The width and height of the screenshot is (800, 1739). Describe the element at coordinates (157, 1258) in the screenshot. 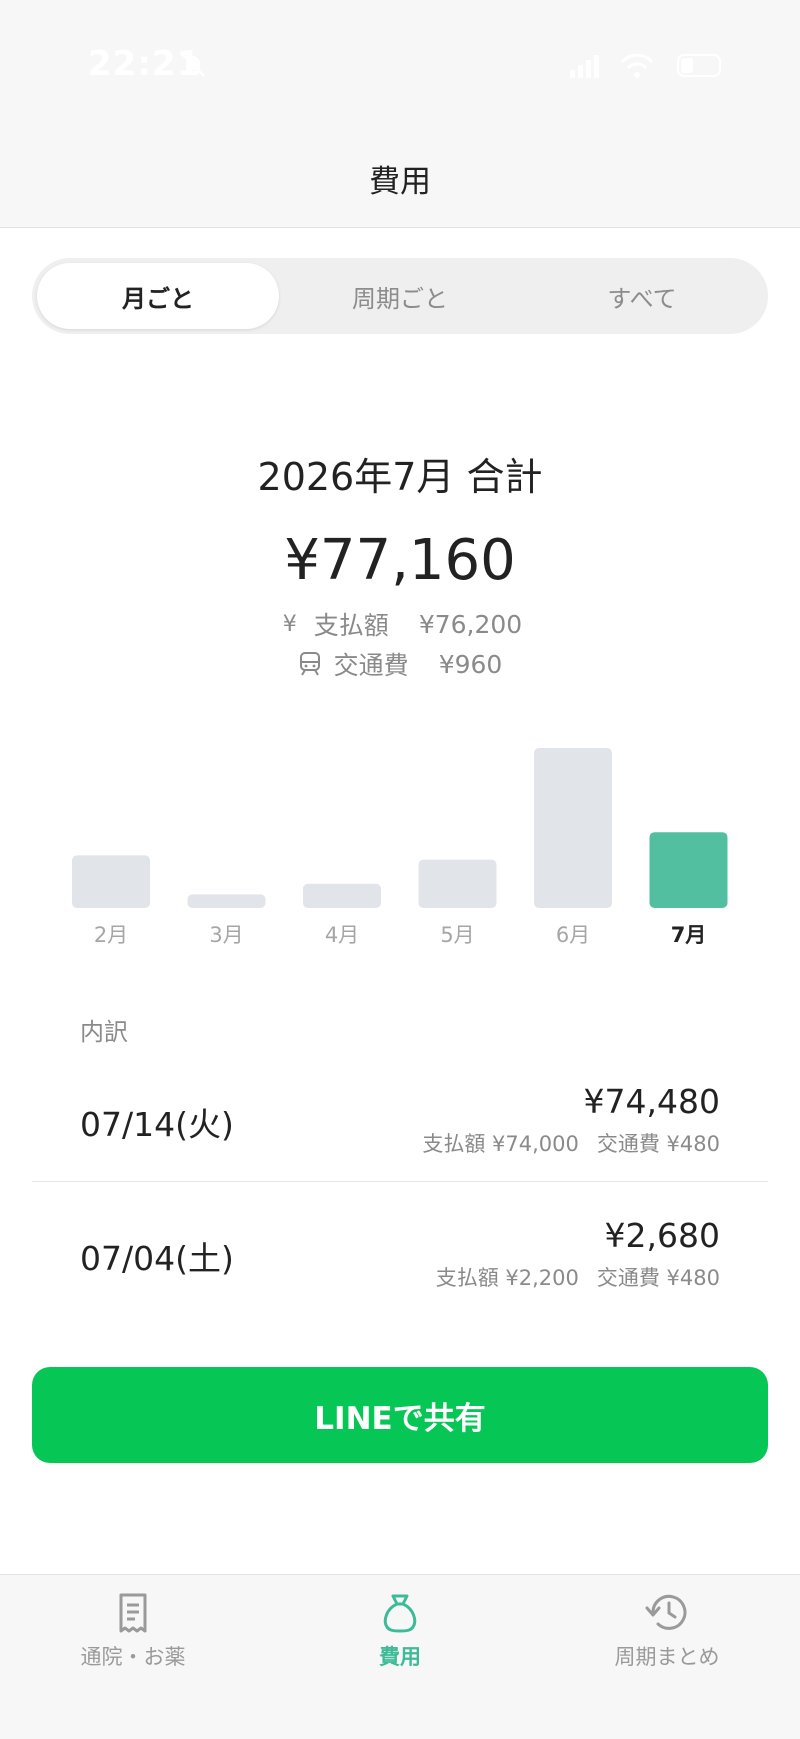

I see `row-date: 07/04(土)` at that location.